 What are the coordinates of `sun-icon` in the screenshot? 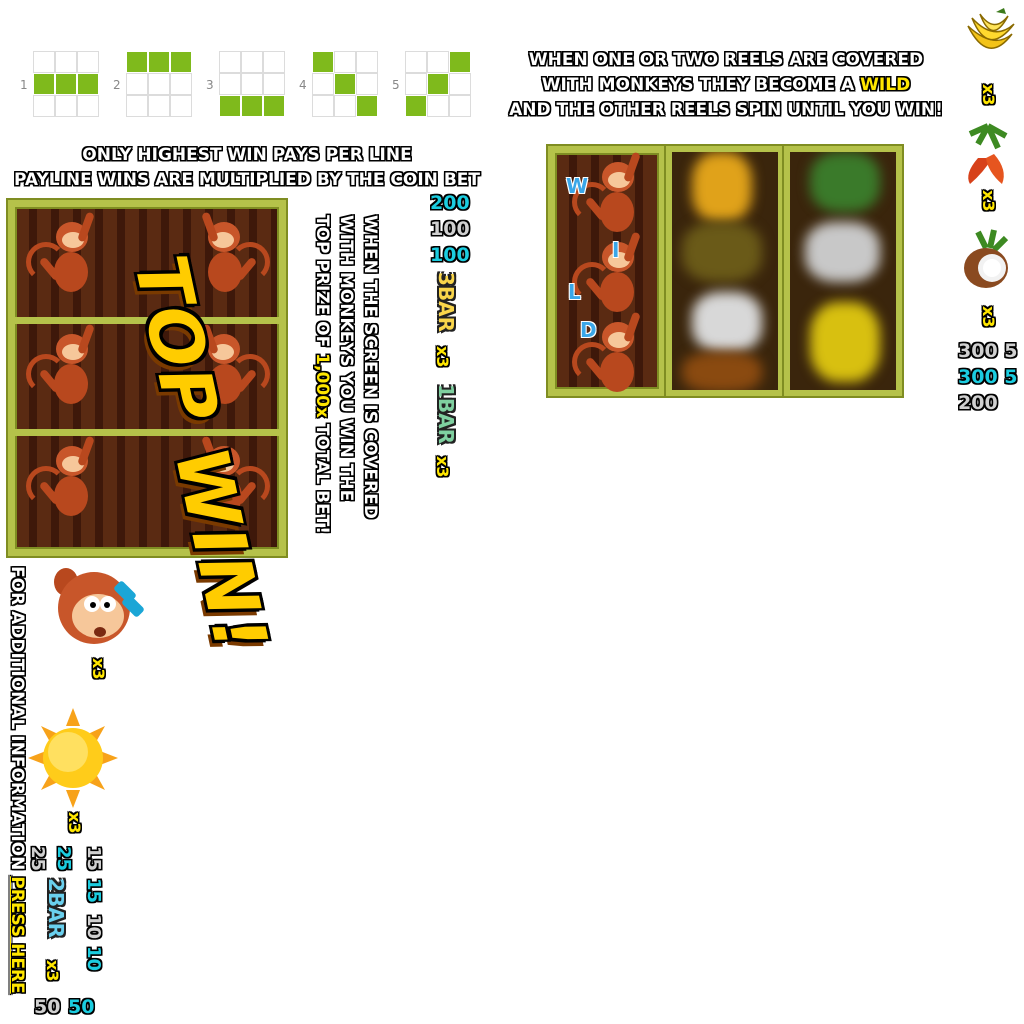 It's located at (73, 758).